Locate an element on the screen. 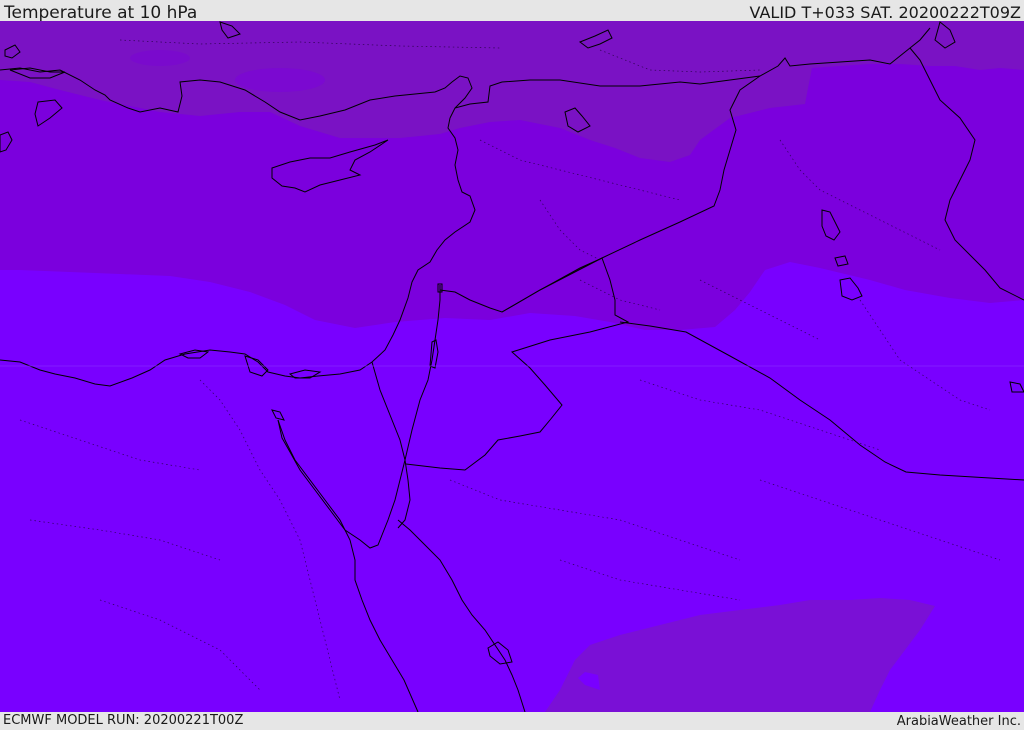 The height and width of the screenshot is (730, 1024). model-run: ECMWF MODEL RUN: 20200221T00Z is located at coordinates (123, 720).